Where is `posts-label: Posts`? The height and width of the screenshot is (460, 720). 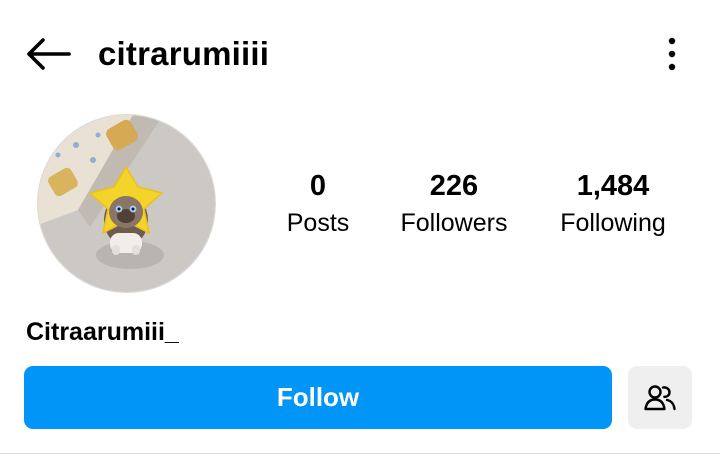
posts-label: Posts is located at coordinates (318, 223).